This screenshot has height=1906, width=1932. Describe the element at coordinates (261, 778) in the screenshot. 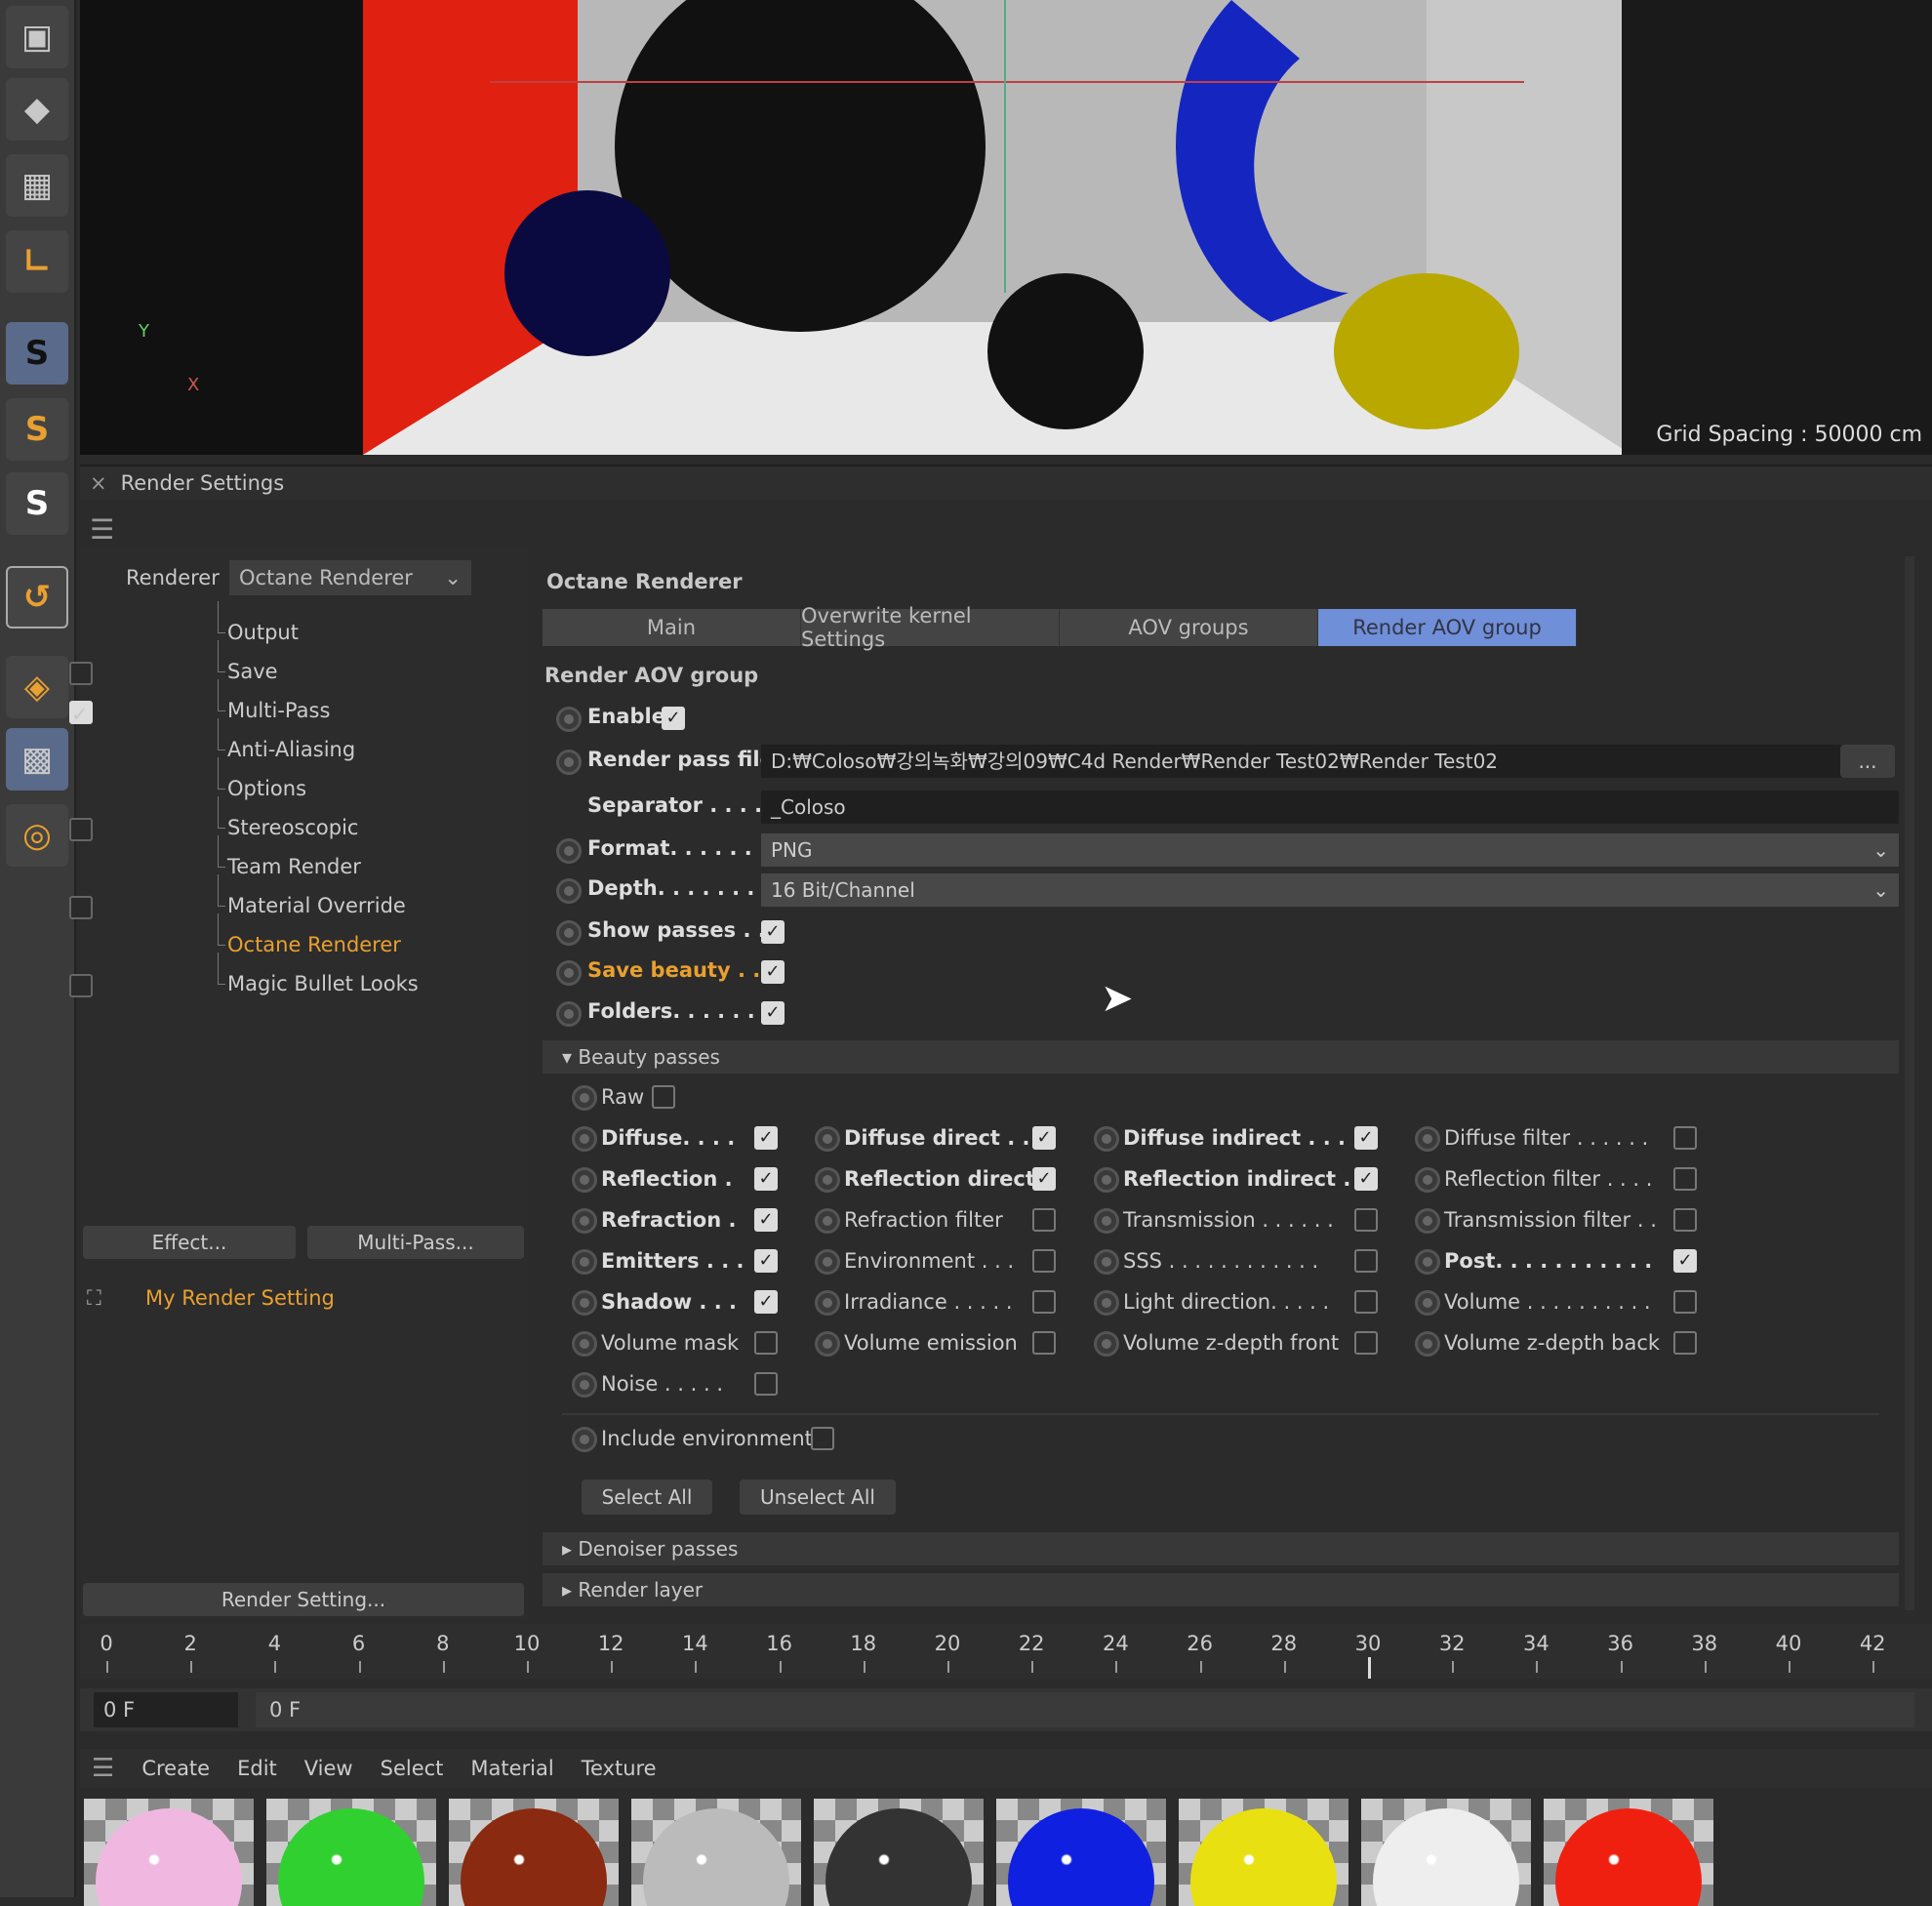

I see `tree-item: Options` at that location.